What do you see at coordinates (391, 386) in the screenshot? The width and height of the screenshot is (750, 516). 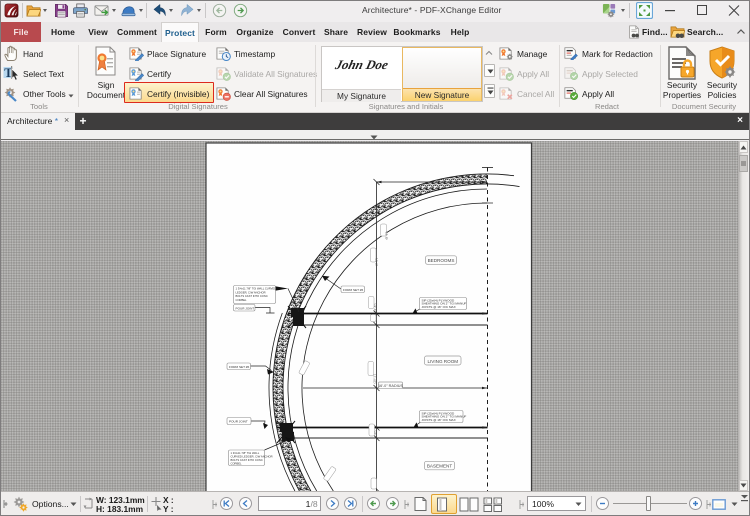 I see `svg-text: 16'-0" RADIUS` at bounding box center [391, 386].